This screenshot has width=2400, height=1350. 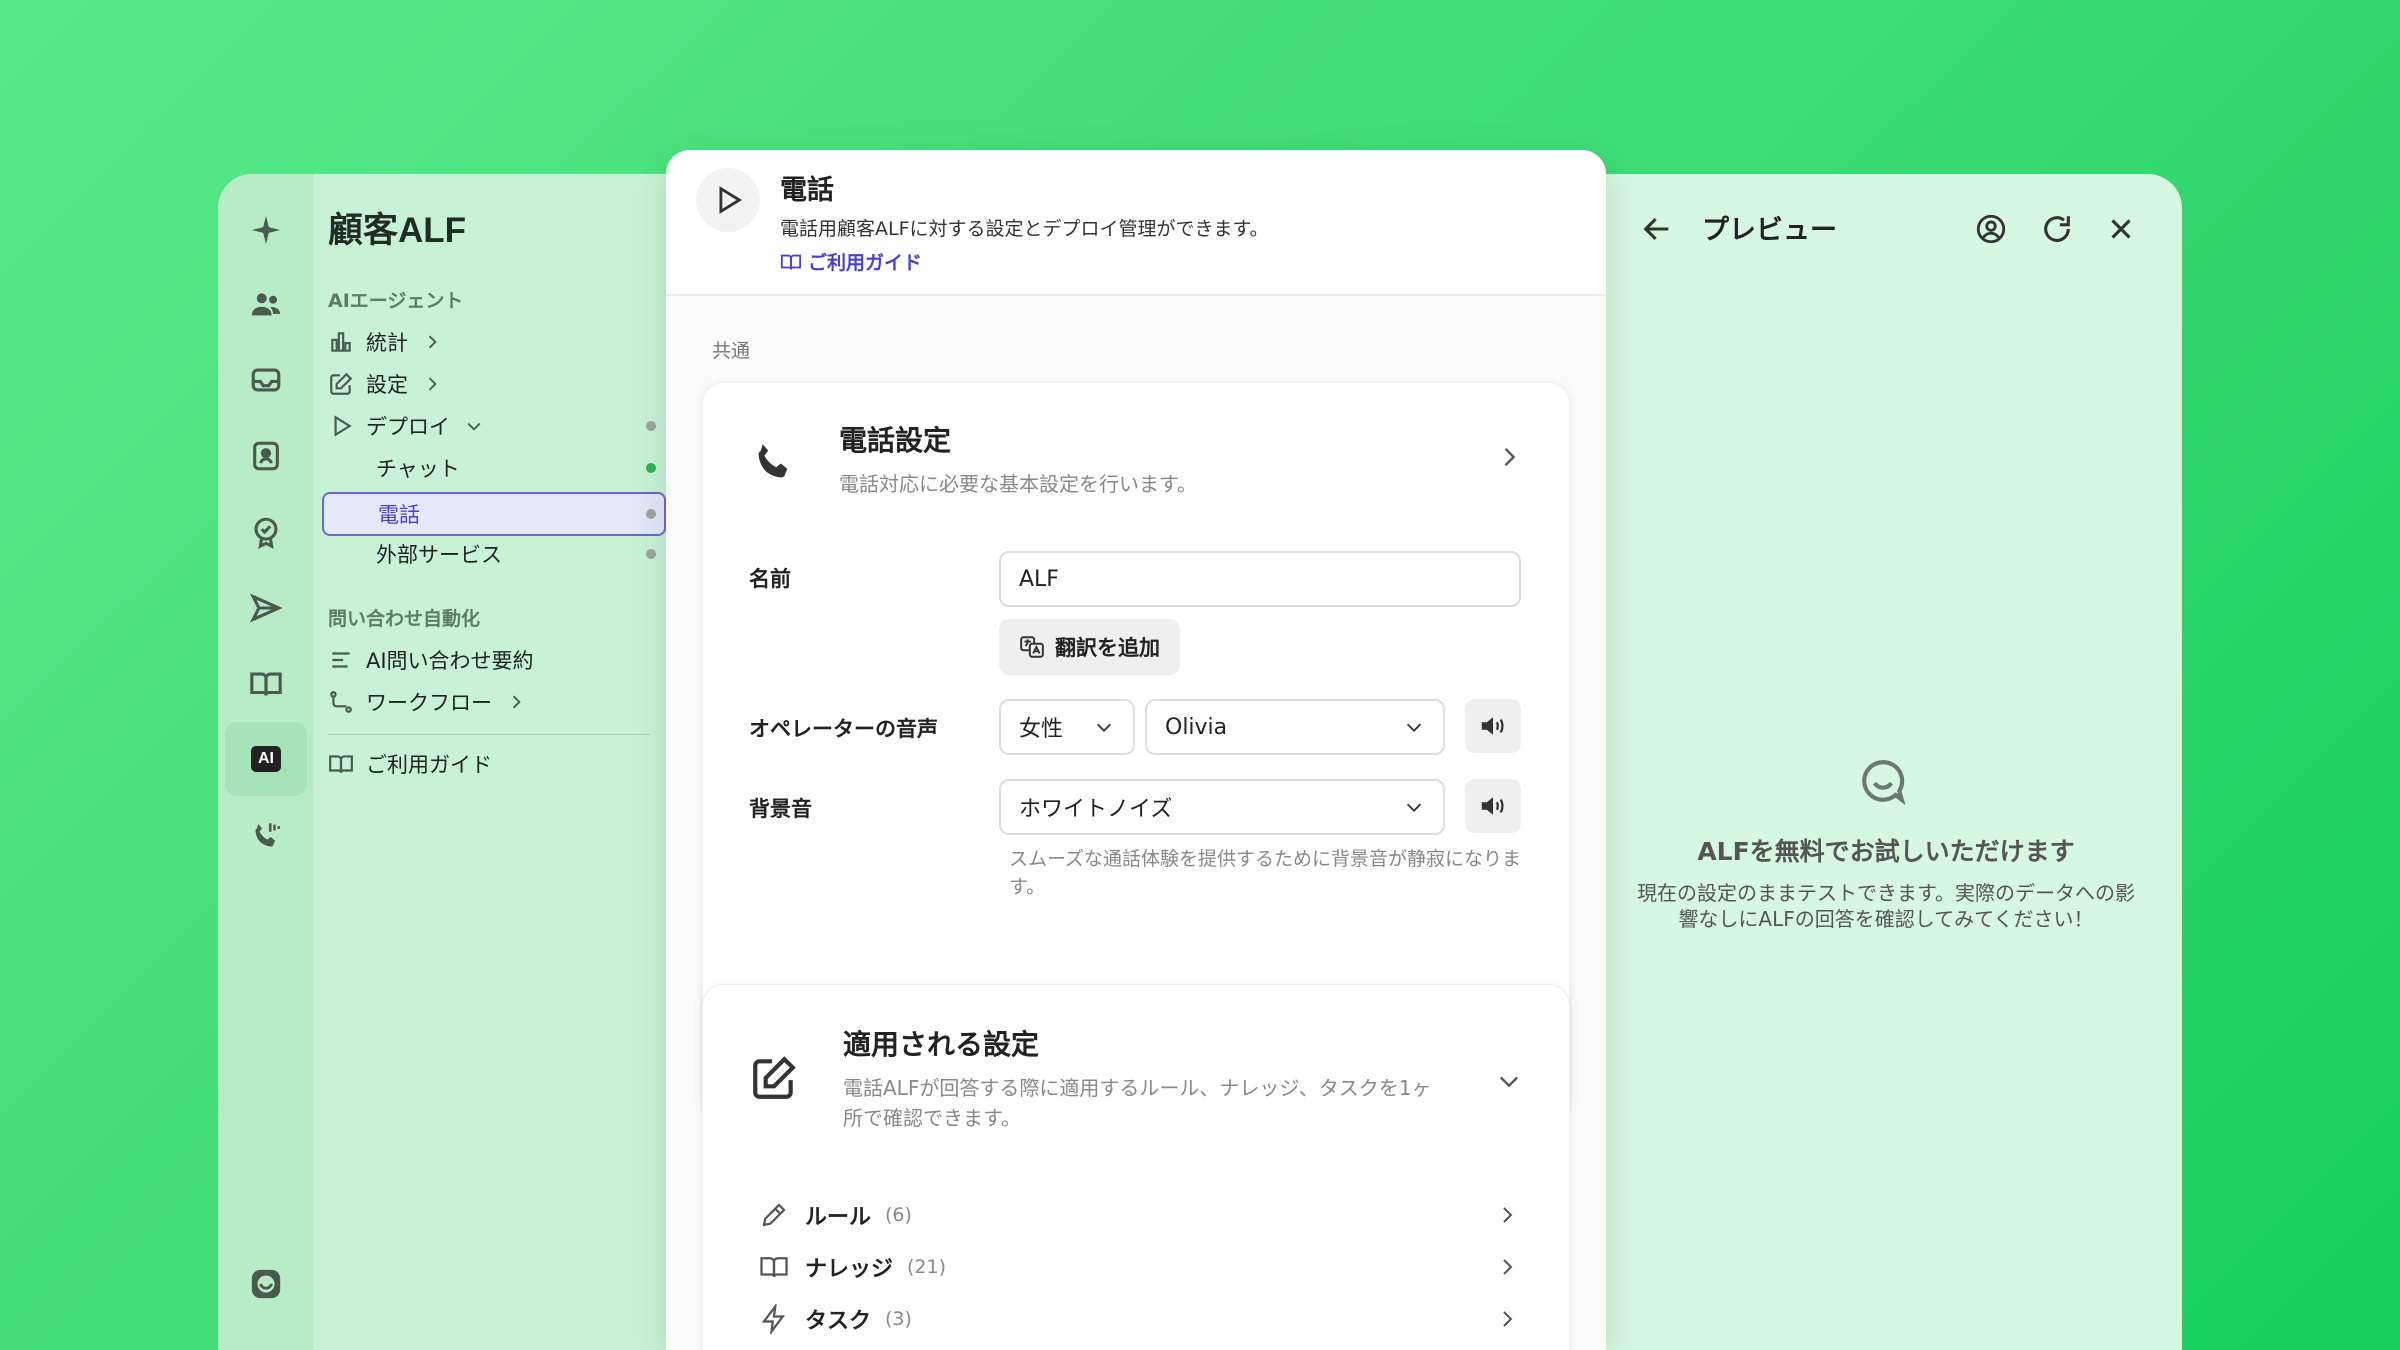 What do you see at coordinates (399, 515) in the screenshot?
I see `sidebar-item-label: 電話` at bounding box center [399, 515].